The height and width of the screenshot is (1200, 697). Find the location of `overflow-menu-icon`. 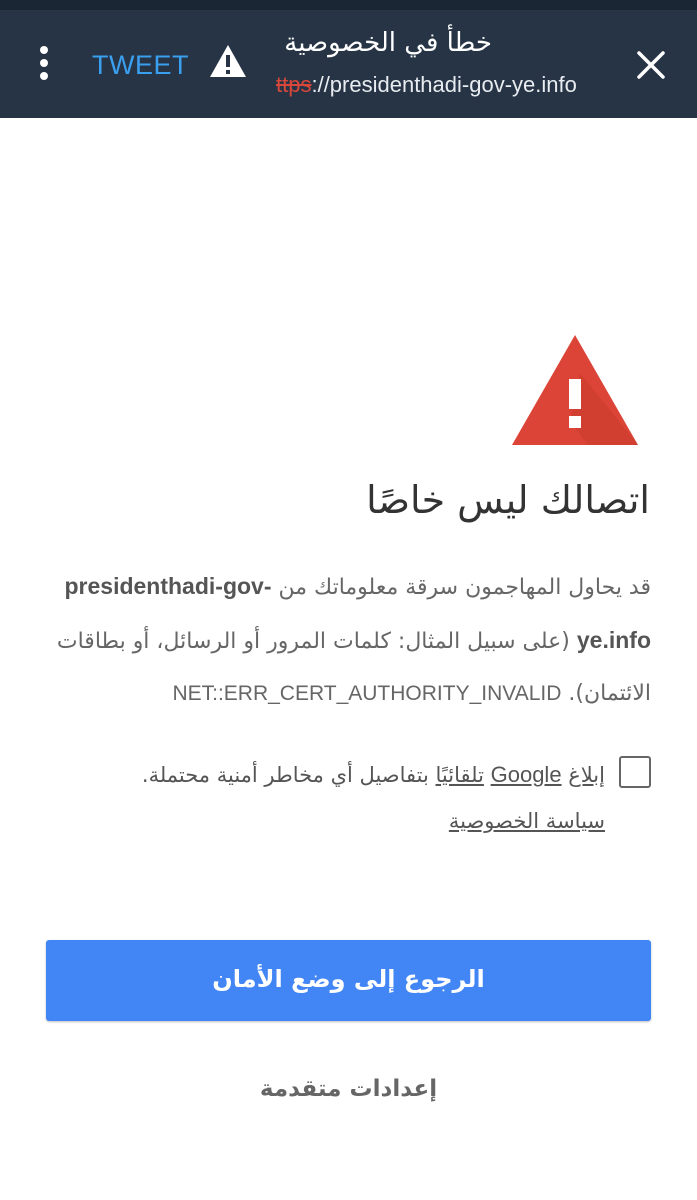

overflow-menu-icon is located at coordinates (44, 66).